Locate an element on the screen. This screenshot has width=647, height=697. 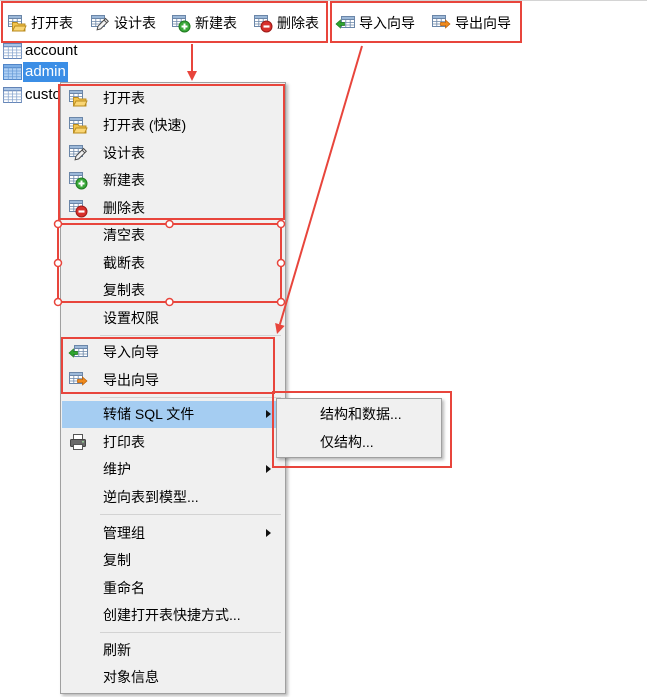
menu-item-delete-table: 删除表 is located at coordinates (173, 208).